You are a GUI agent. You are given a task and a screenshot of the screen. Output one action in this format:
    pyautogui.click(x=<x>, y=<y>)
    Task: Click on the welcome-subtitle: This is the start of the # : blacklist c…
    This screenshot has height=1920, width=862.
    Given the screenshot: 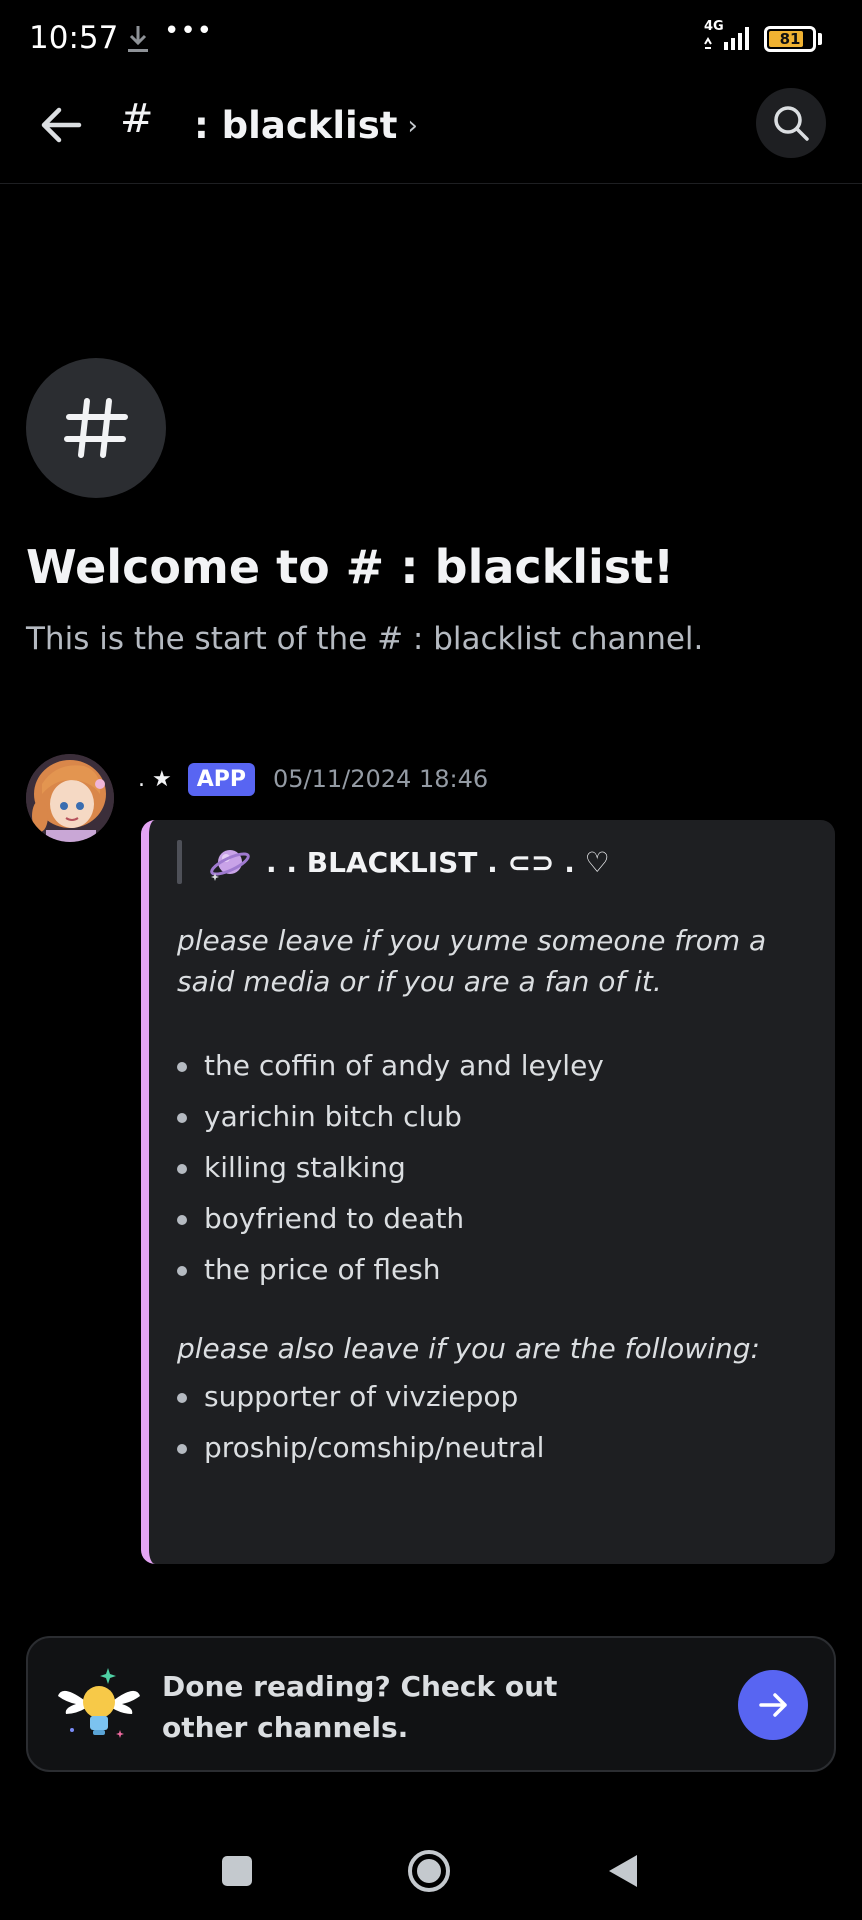 What is the action you would take?
    pyautogui.click(x=365, y=639)
    